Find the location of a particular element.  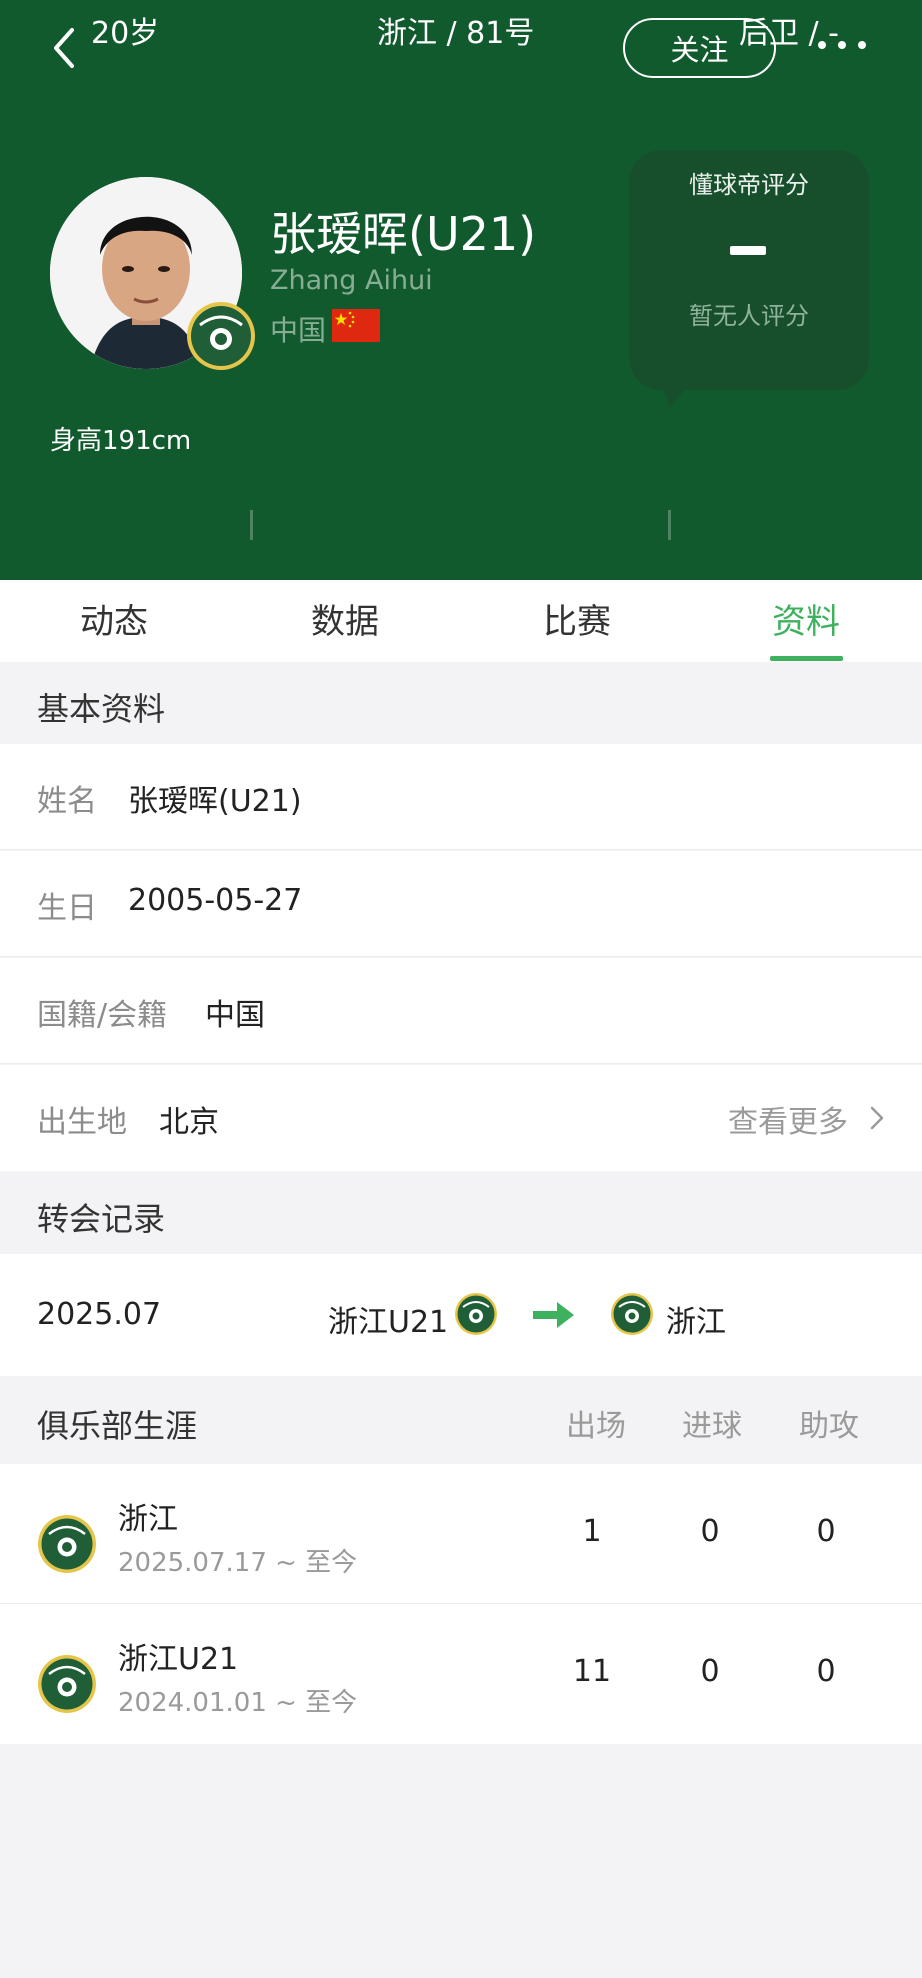

back-arrow-icon is located at coordinates (66, 48).